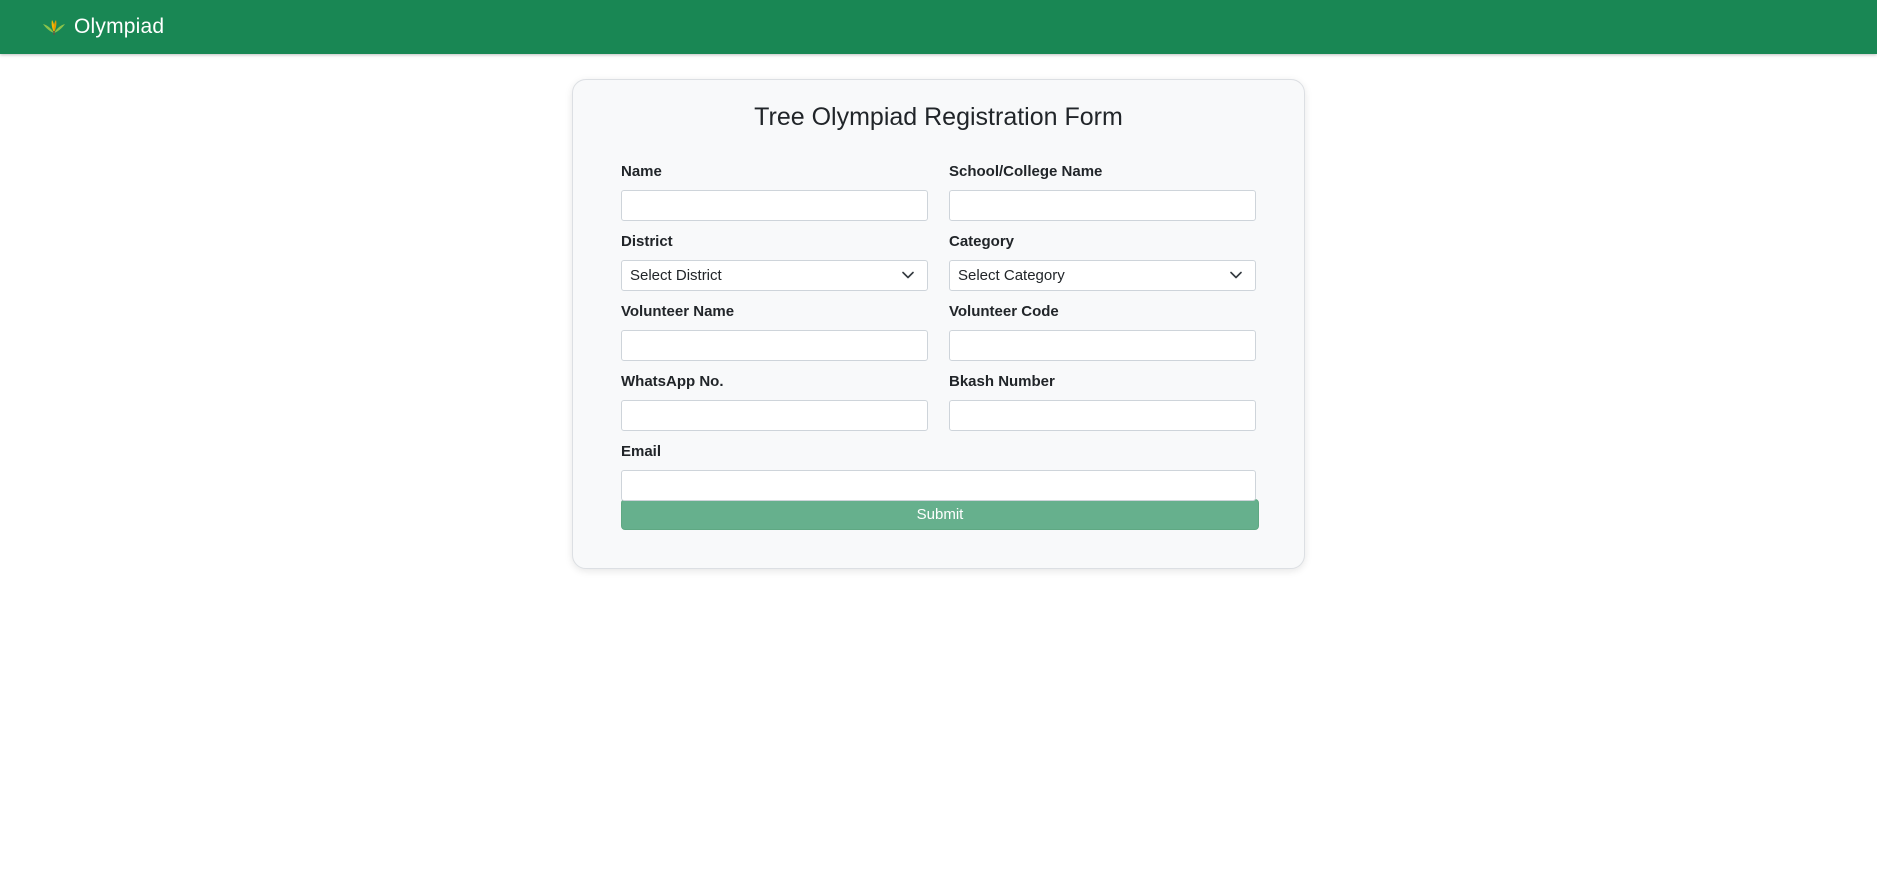 The image size is (1877, 875). I want to click on form-row: Name School/College Name, so click(938, 198).